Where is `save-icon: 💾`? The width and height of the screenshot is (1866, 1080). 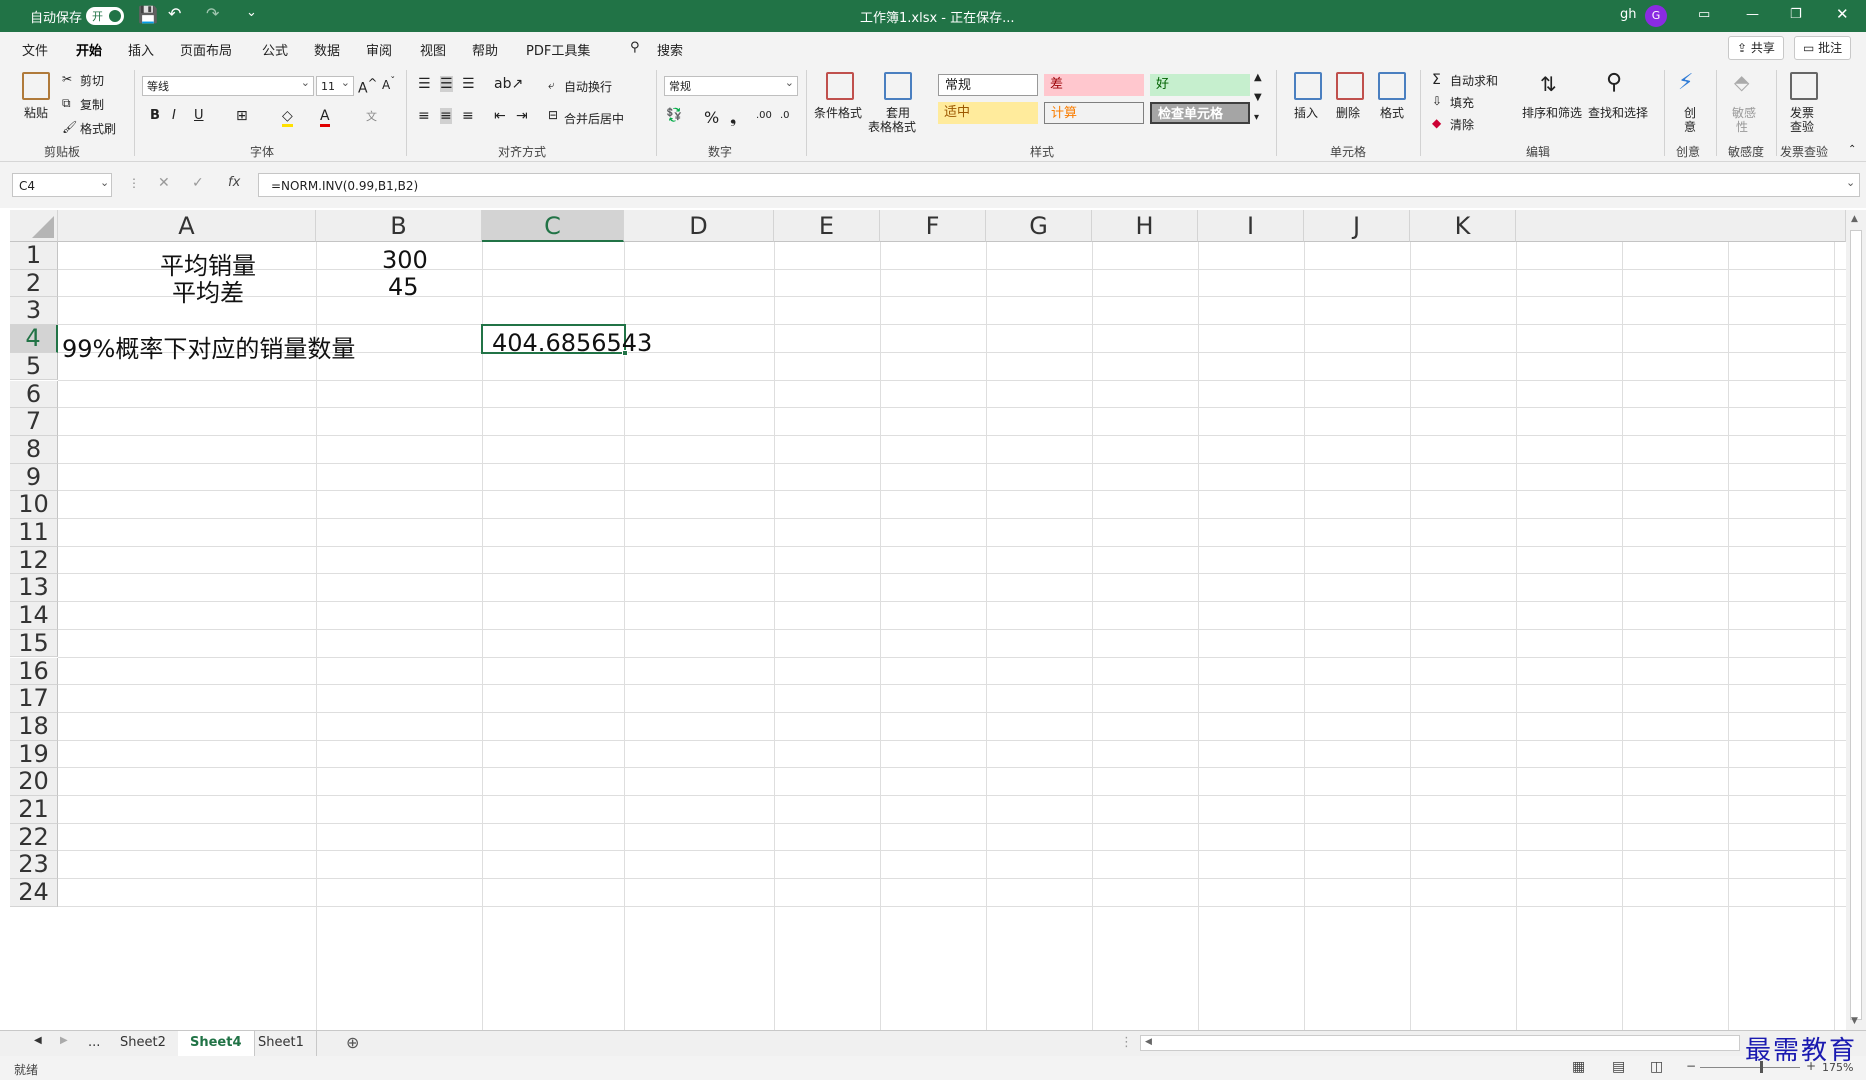 save-icon: 💾 is located at coordinates (148, 14).